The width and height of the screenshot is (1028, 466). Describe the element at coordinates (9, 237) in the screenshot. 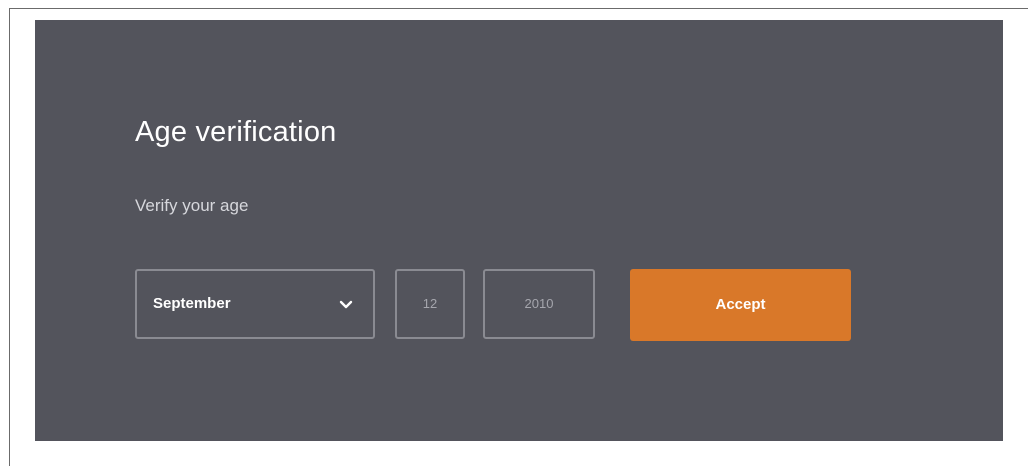

I see `frame-border-left` at that location.